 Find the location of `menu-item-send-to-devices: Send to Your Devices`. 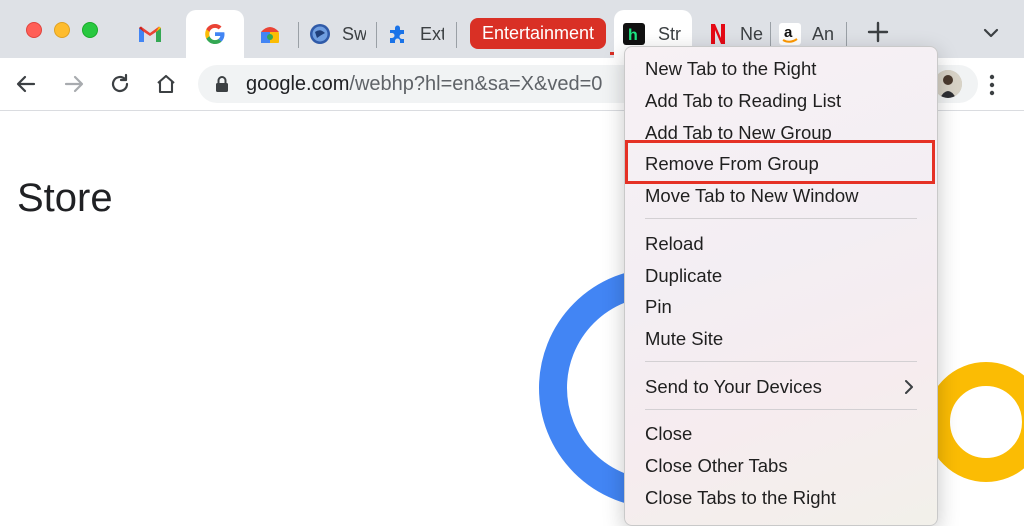

menu-item-send-to-devices: Send to Your Devices is located at coordinates (733, 387).